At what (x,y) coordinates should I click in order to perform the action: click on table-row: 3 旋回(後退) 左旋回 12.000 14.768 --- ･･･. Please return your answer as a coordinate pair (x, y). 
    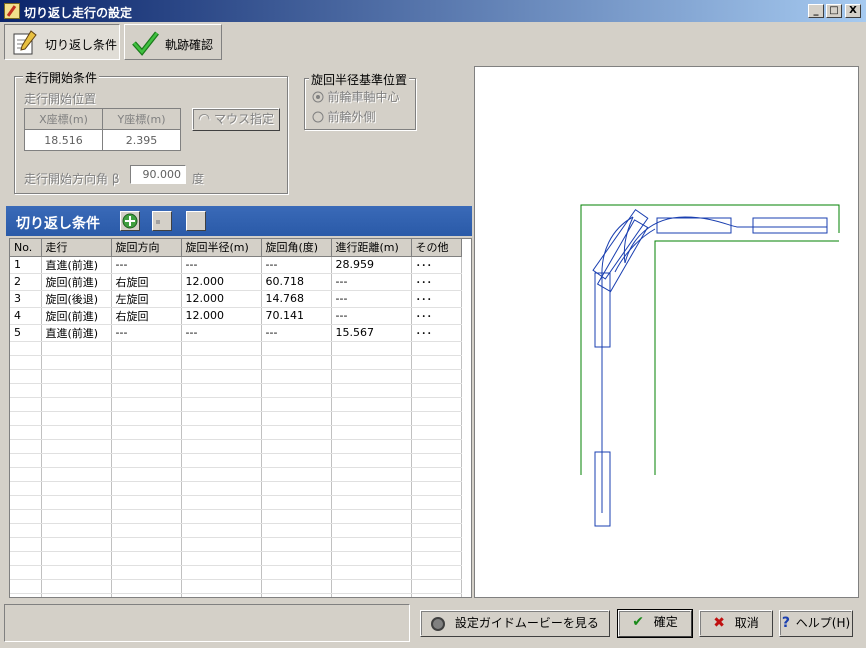
    Looking at the image, I should click on (236, 299).